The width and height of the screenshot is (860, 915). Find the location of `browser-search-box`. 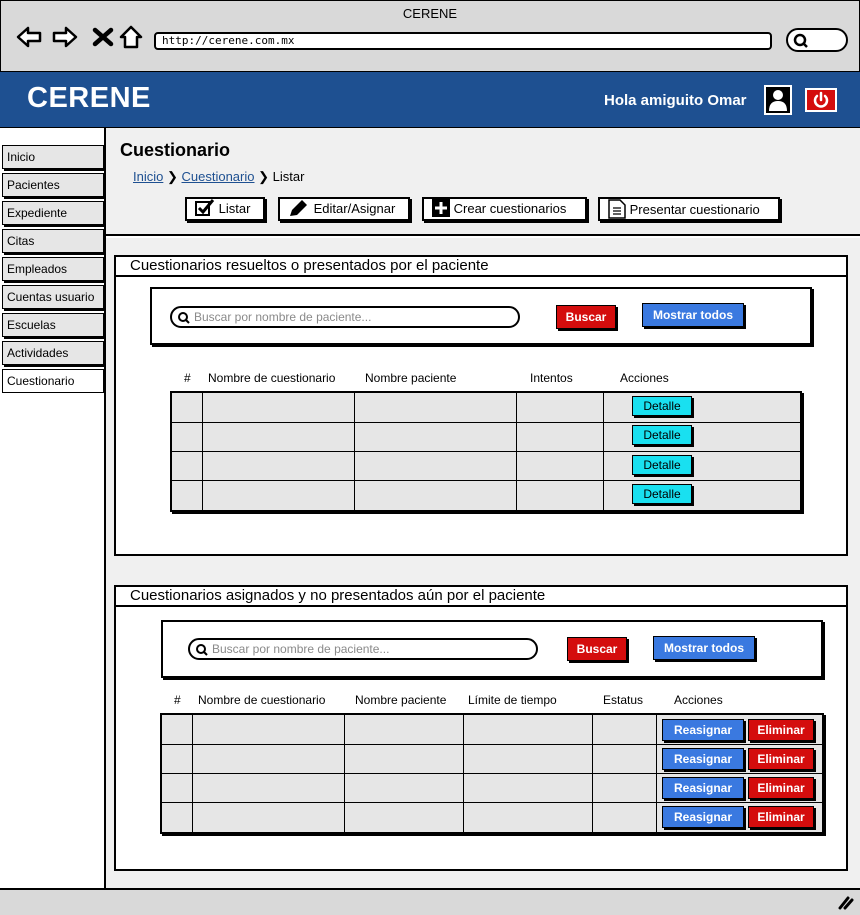

browser-search-box is located at coordinates (817, 40).